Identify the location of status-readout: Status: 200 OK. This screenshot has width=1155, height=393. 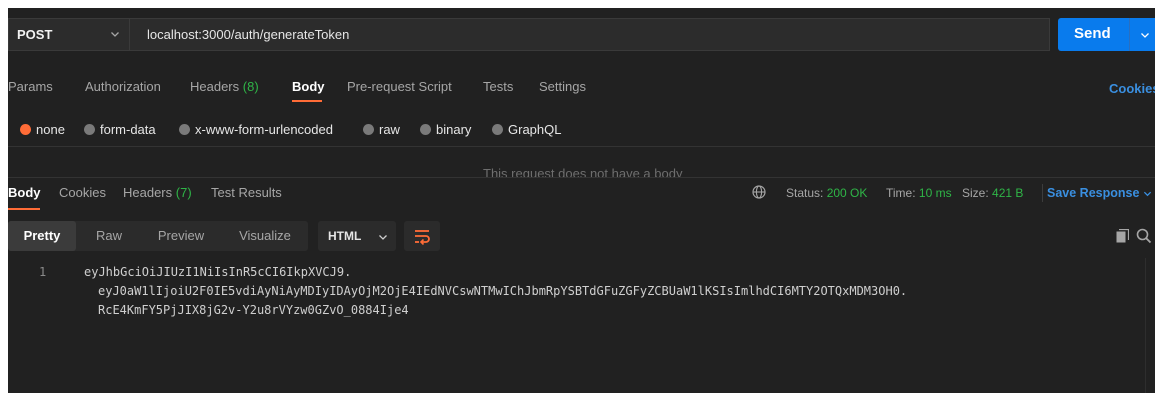
(826, 193).